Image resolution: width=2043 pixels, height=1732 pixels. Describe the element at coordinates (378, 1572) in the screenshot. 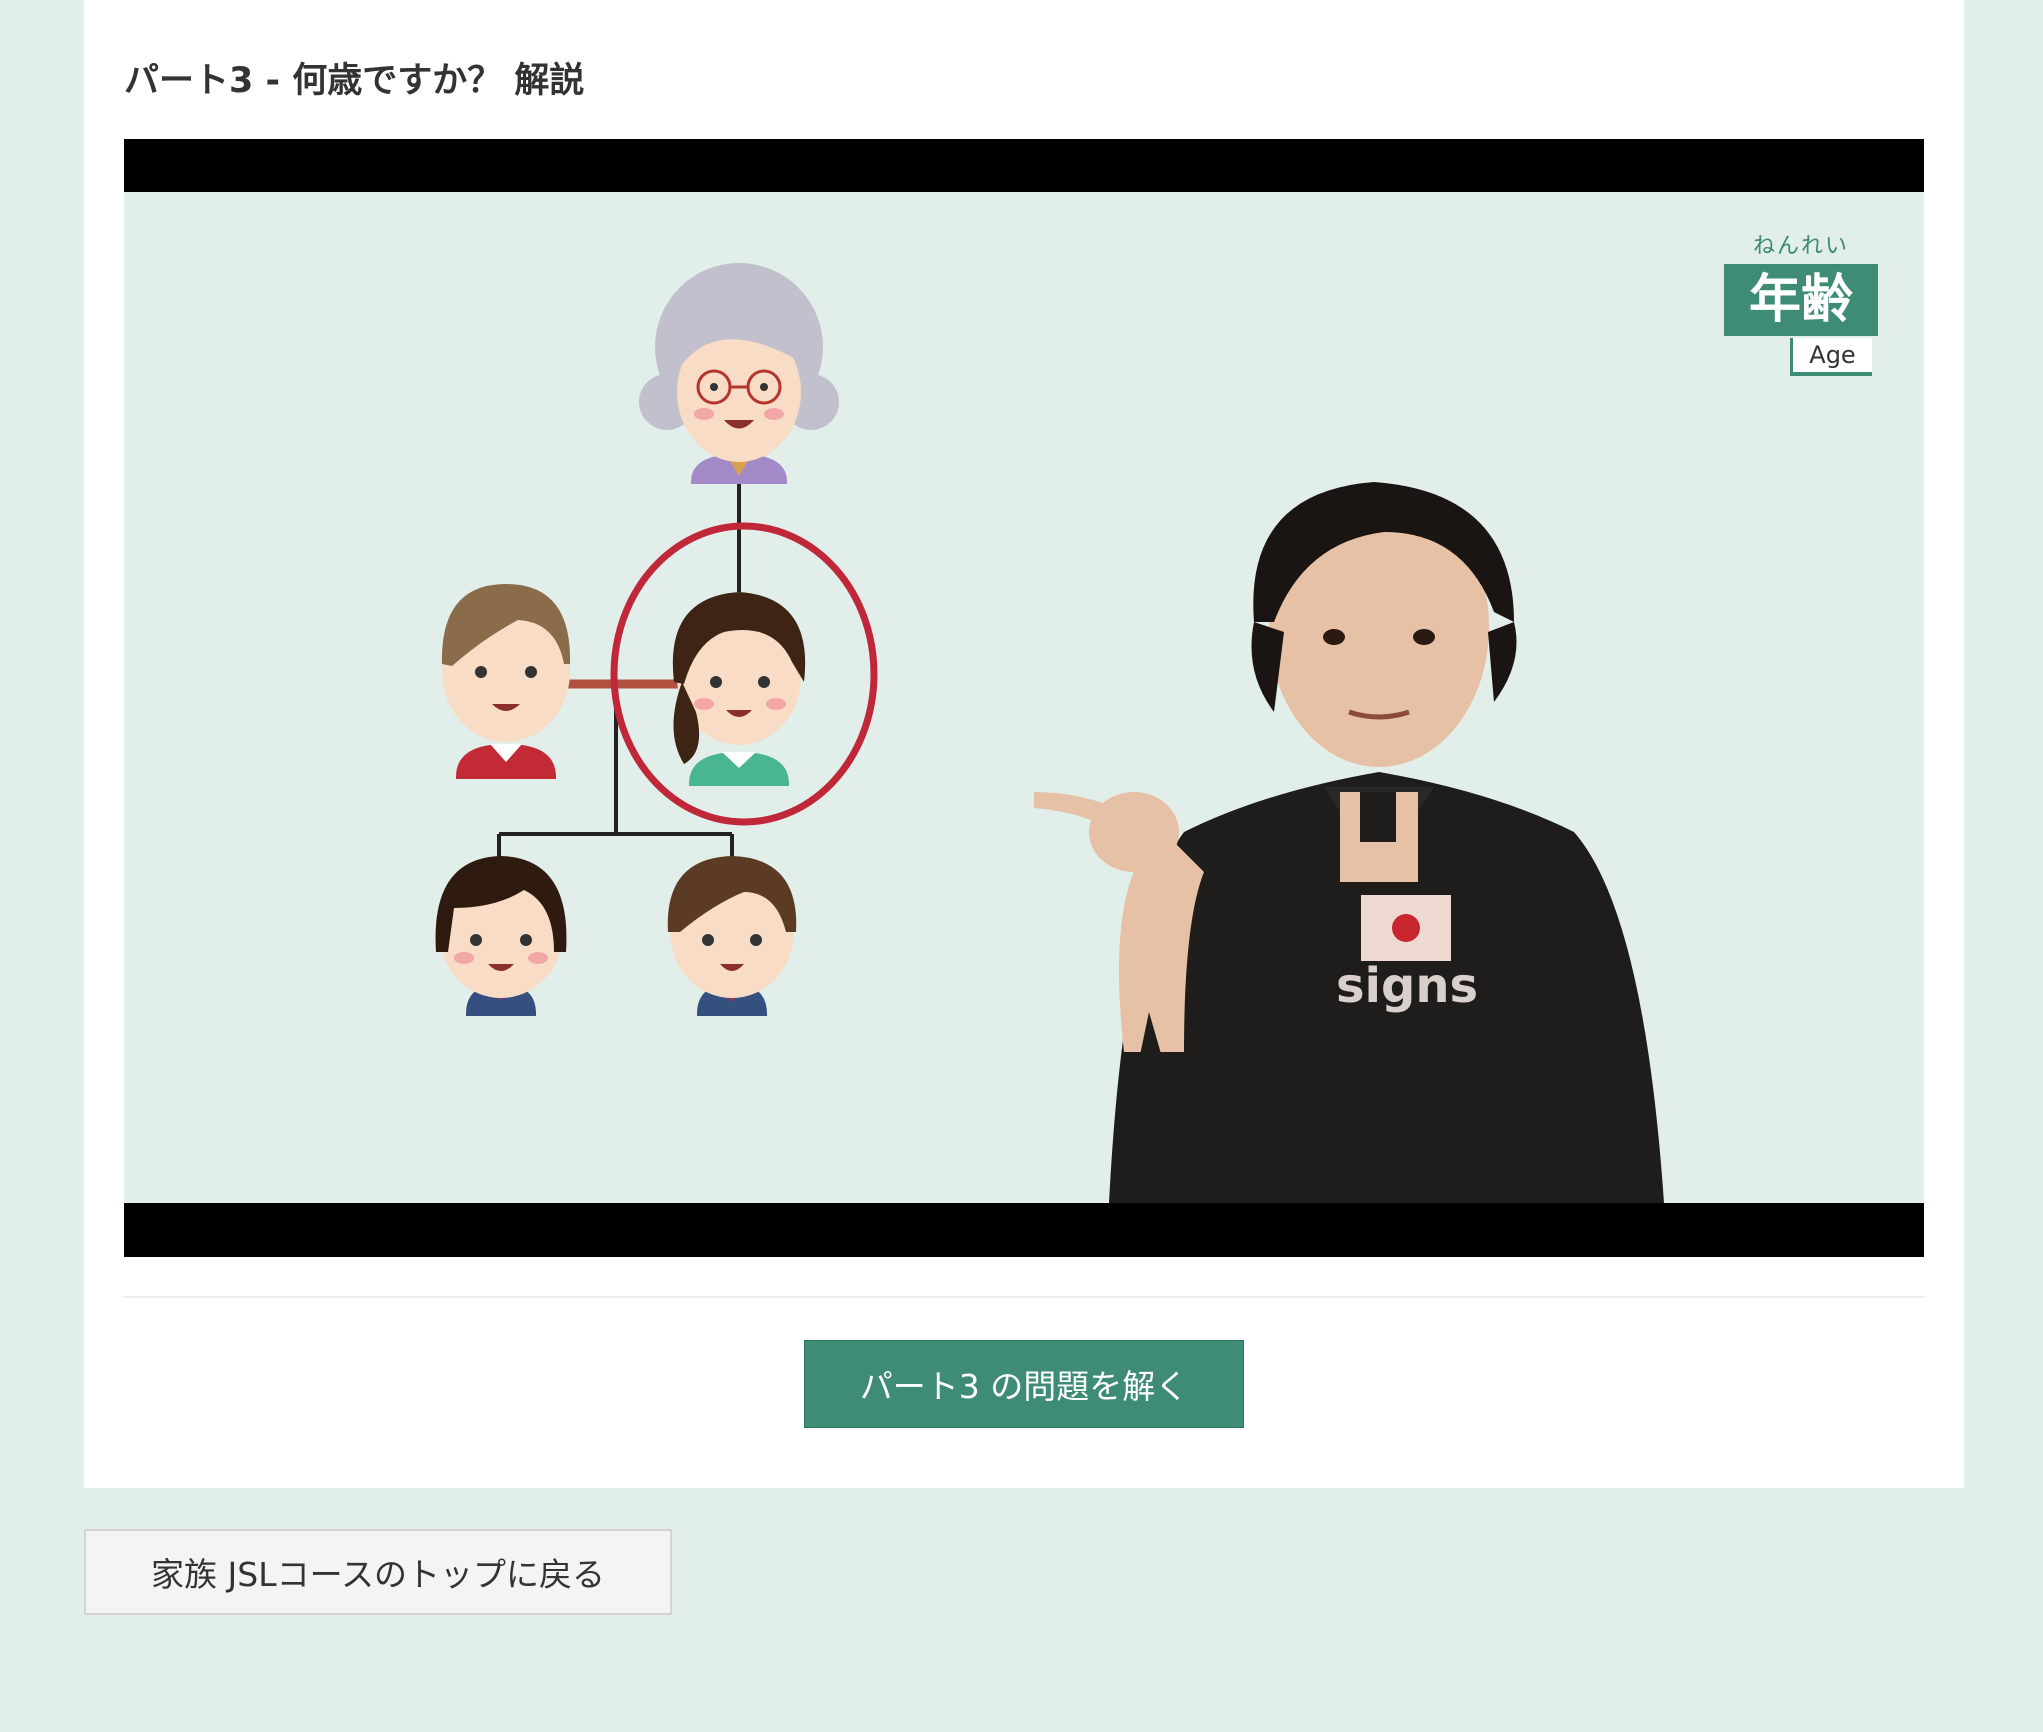

I see `back-to-course-top-button: 家族 JSLコースのトップに戻る` at that location.